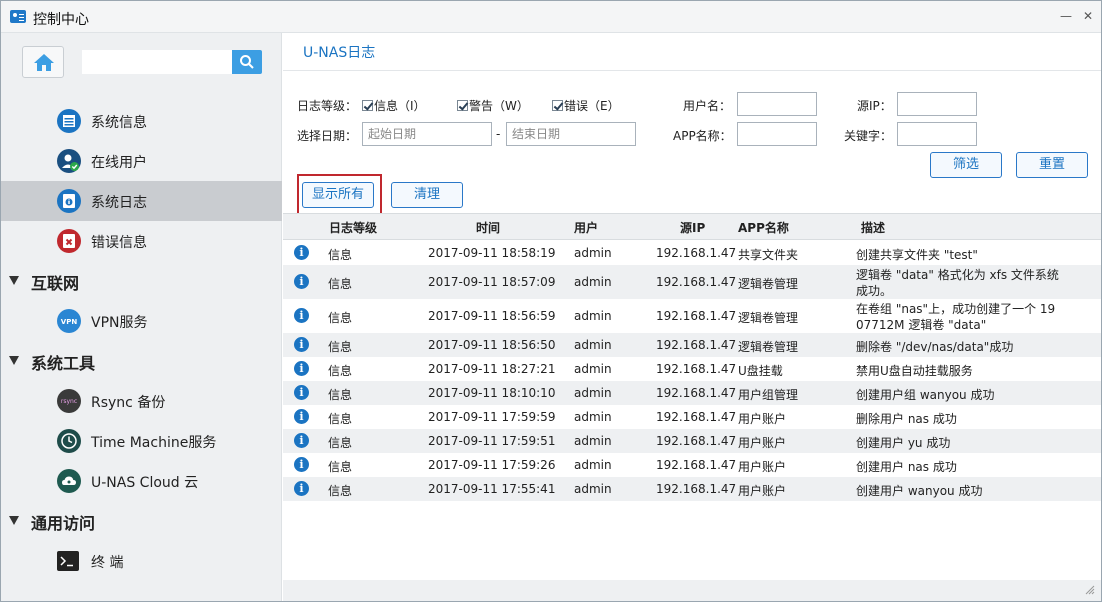 The image size is (1102, 602). Describe the element at coordinates (339, 53) in the screenshot. I see `page-title: U-NAS日志` at that location.